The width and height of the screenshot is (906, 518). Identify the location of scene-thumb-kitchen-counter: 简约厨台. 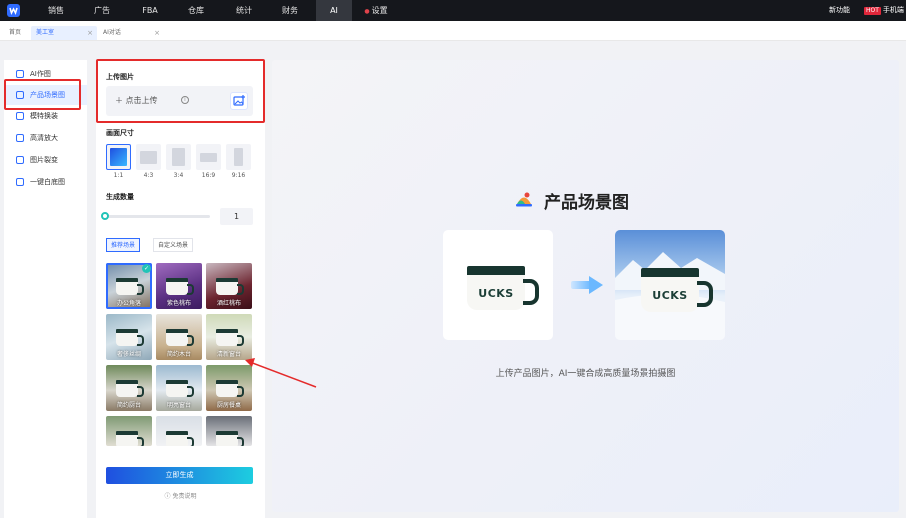
(129, 388).